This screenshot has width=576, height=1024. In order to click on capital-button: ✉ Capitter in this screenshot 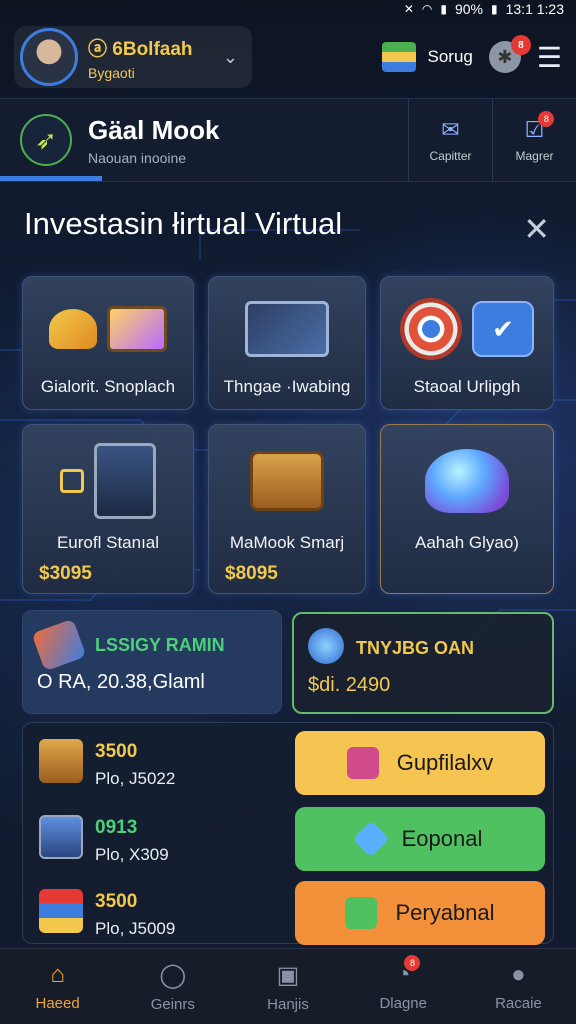, I will do `click(450, 140)`.